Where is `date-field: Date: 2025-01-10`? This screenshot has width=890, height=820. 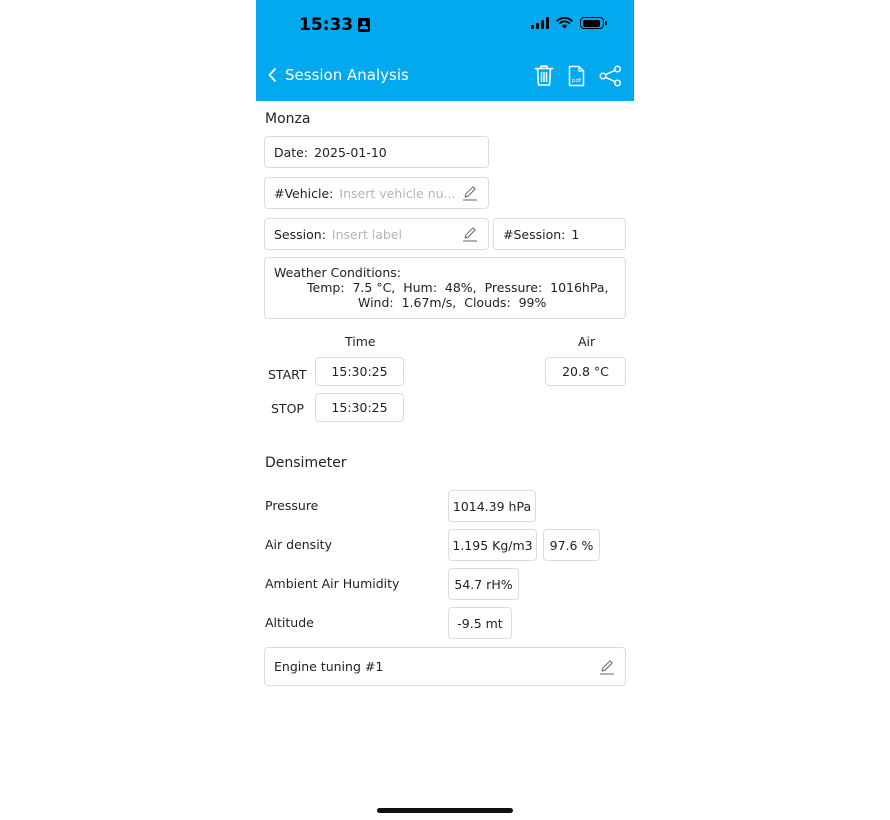
date-field: Date: 2025-01-10 is located at coordinates (376, 152).